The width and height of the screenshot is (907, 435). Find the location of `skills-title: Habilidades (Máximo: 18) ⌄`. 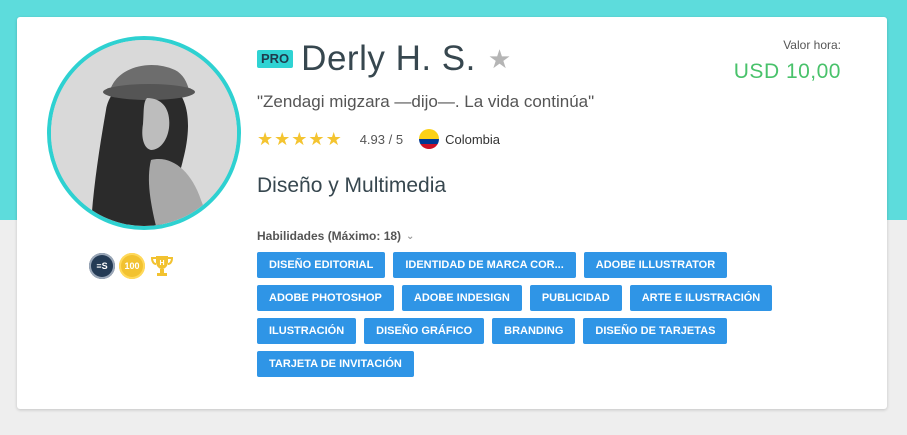

skills-title: Habilidades (Máximo: 18) ⌄ is located at coordinates (335, 236).